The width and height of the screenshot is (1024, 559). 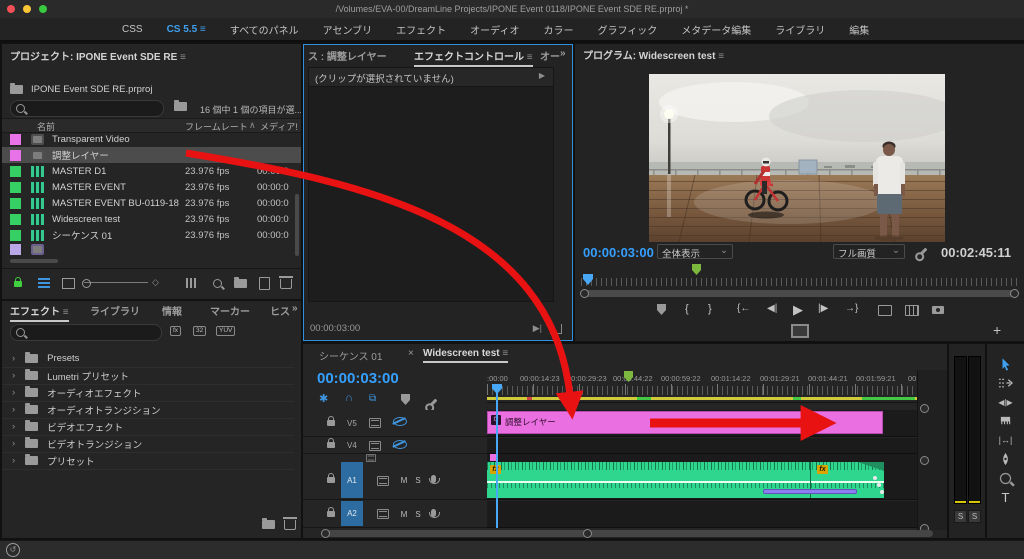 I want to click on tab-source-clip: ス : 調整レイヤー, so click(x=347, y=55).